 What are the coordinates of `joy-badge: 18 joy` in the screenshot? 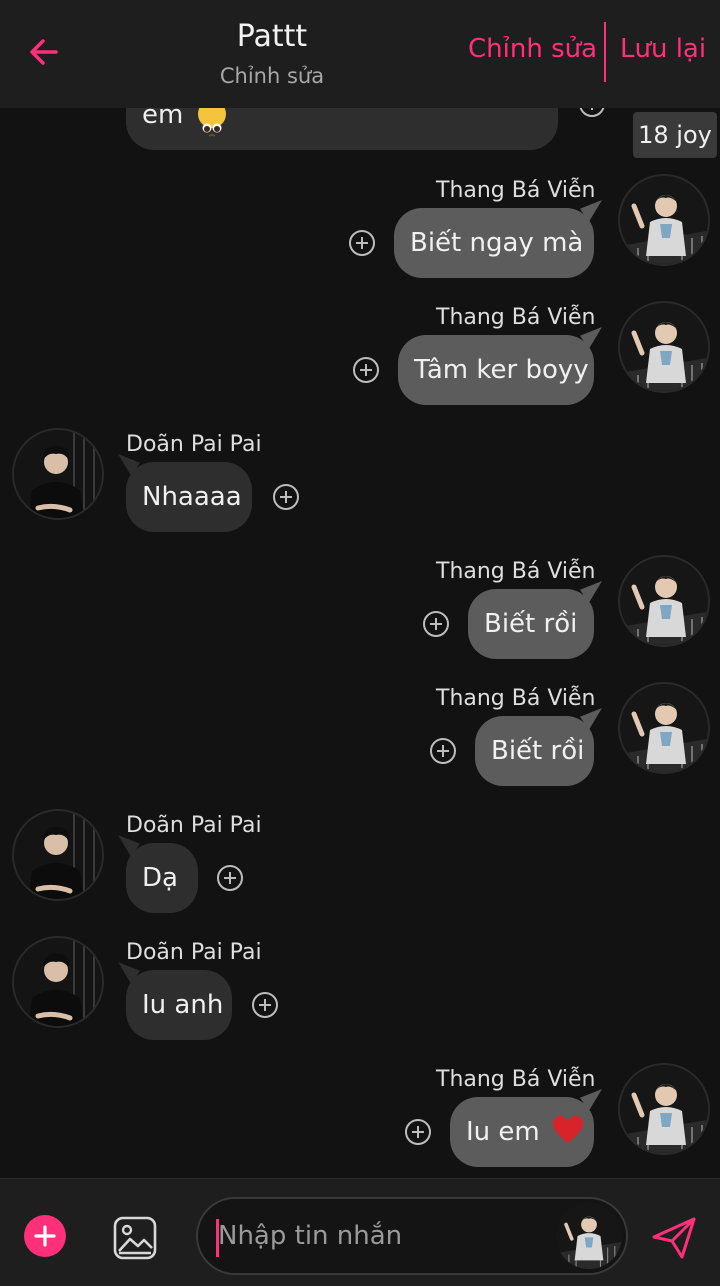 It's located at (675, 135).